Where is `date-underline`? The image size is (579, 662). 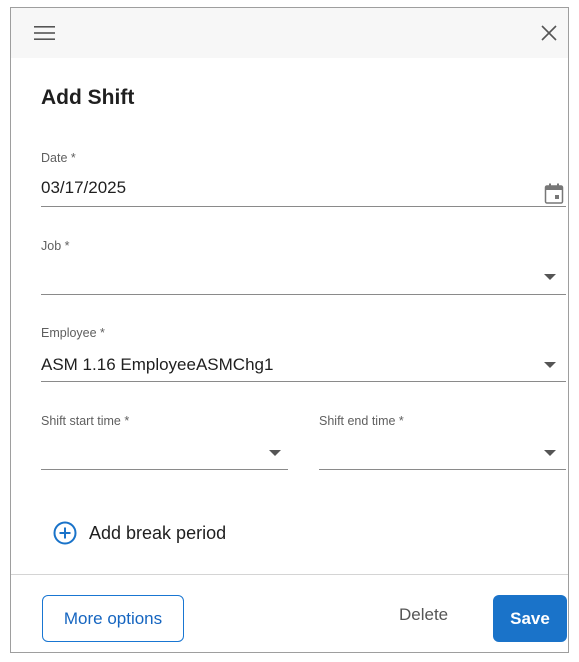 date-underline is located at coordinates (303, 206).